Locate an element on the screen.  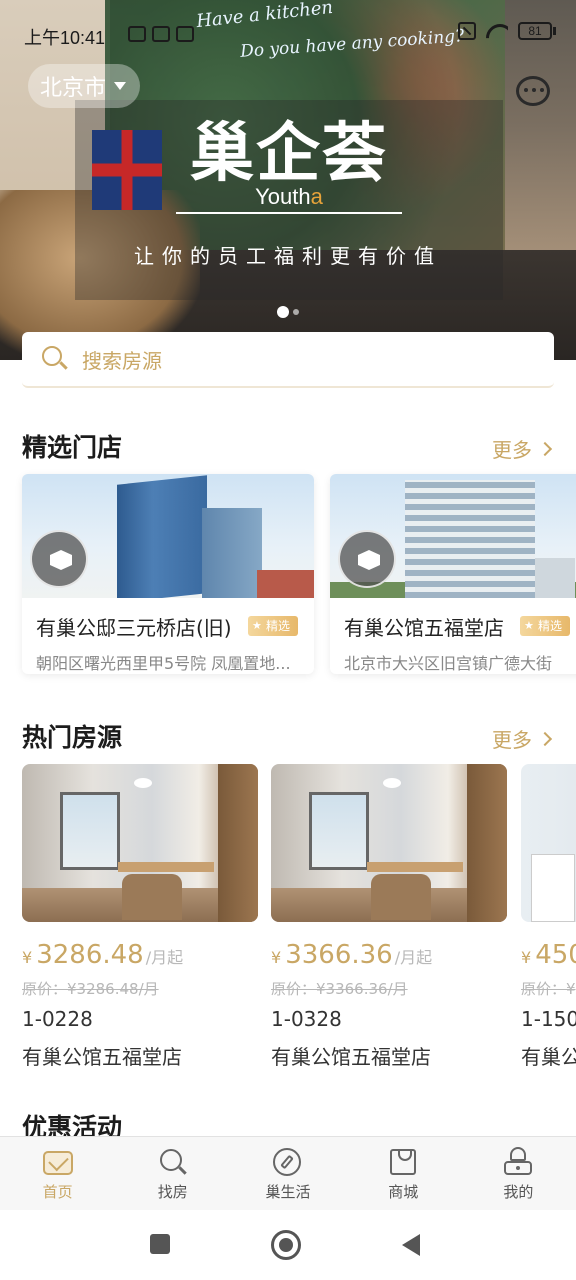
tab-mall: 商城 is located at coordinates (403, 1173).